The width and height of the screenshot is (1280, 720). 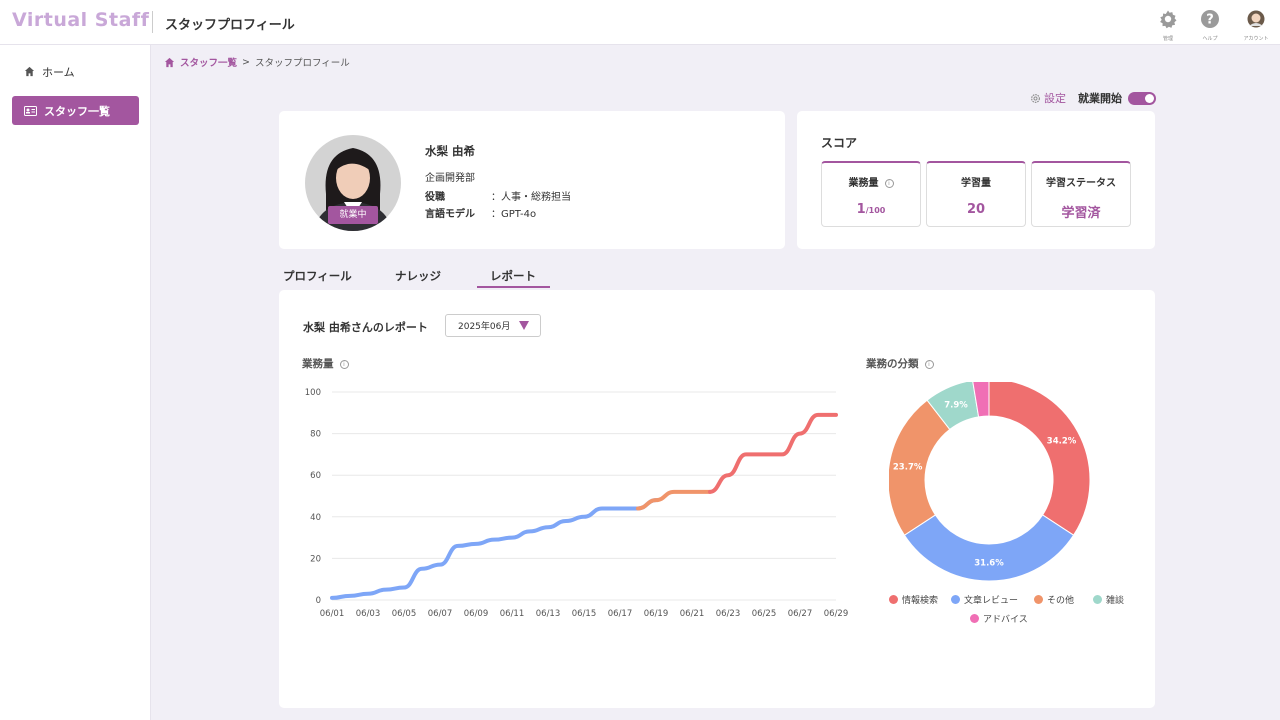 I want to click on score-label: 業務量, so click(x=863, y=183).